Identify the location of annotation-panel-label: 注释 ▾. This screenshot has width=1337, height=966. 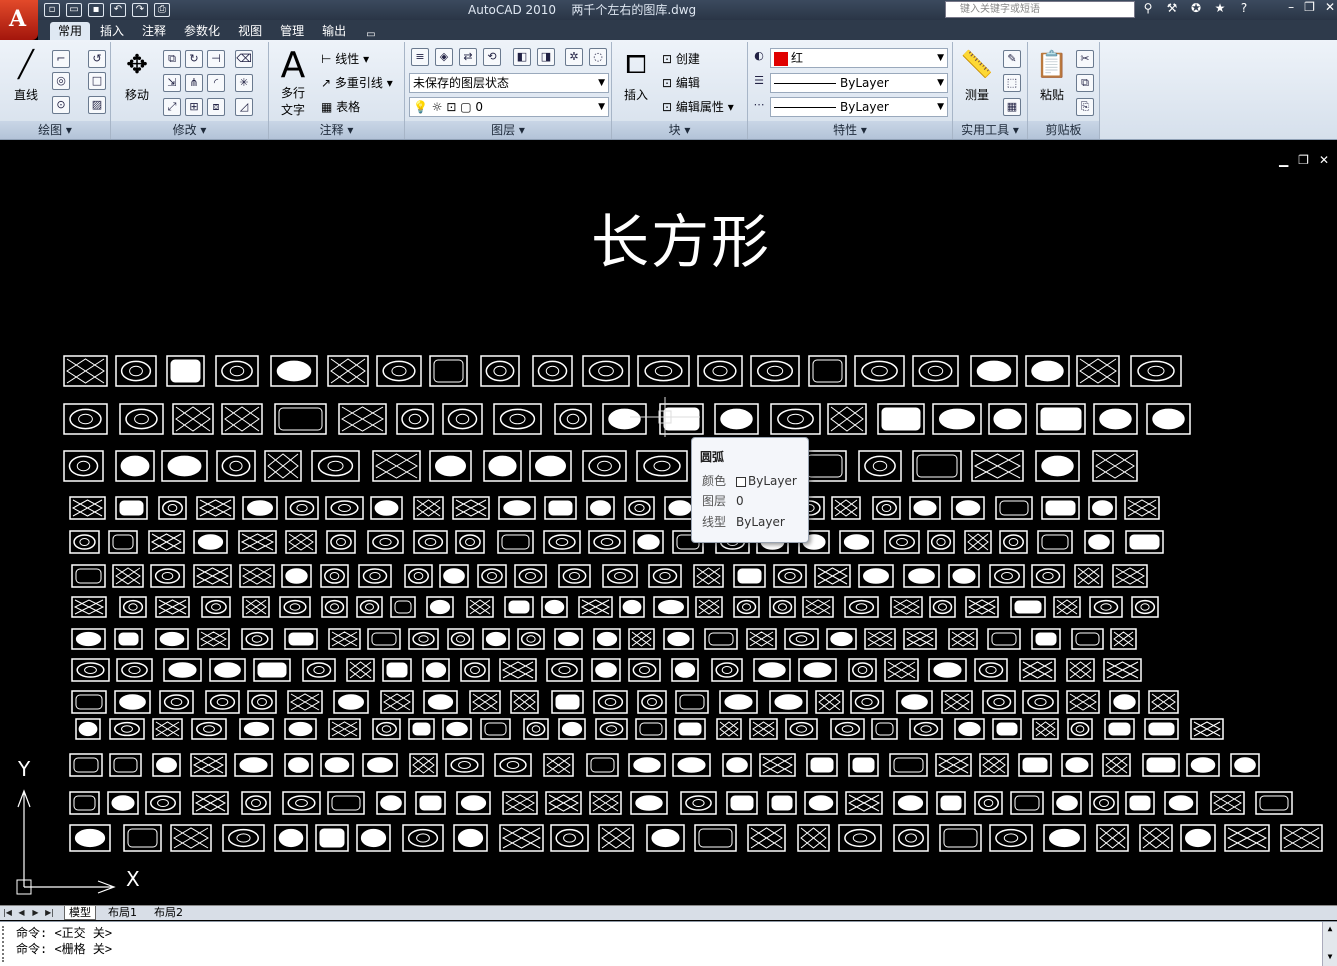
(336, 130).